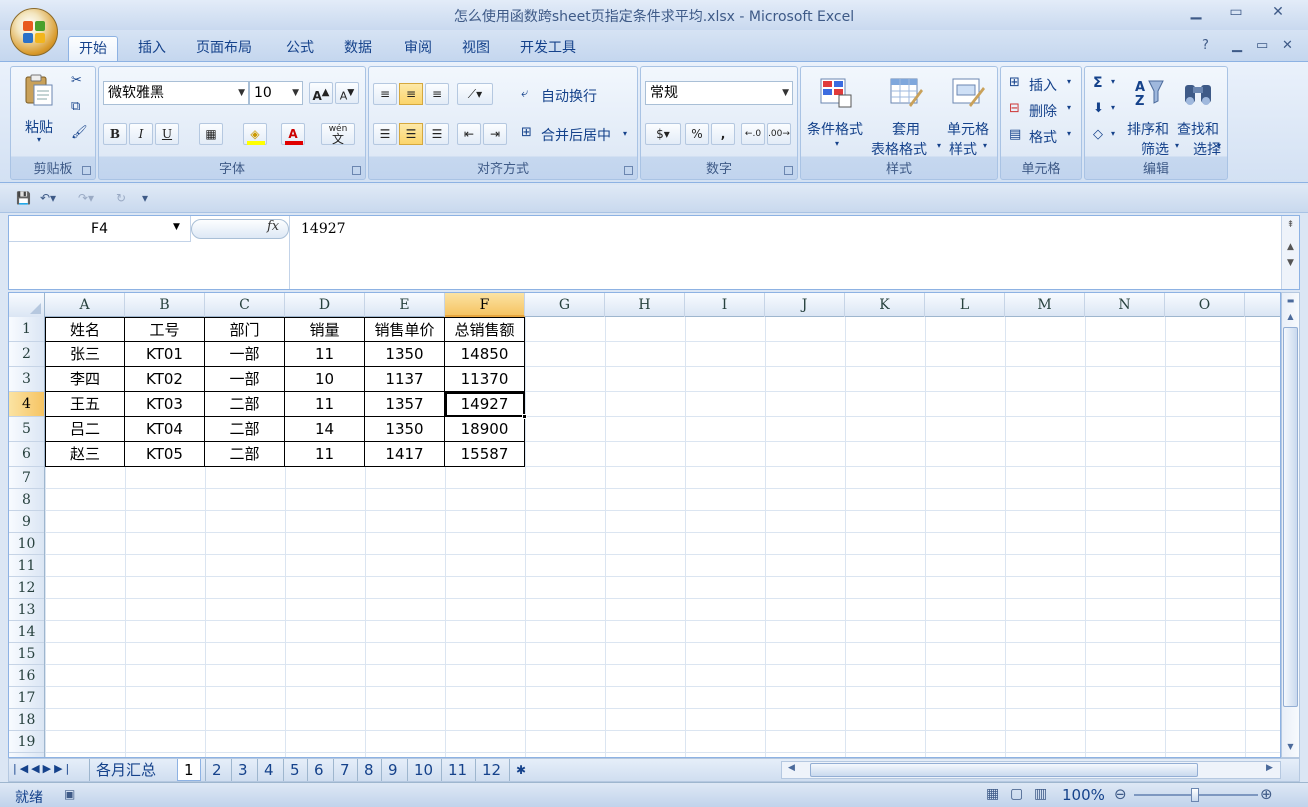 This screenshot has width=1308, height=807. I want to click on row-header-17: 17, so click(26, 698).